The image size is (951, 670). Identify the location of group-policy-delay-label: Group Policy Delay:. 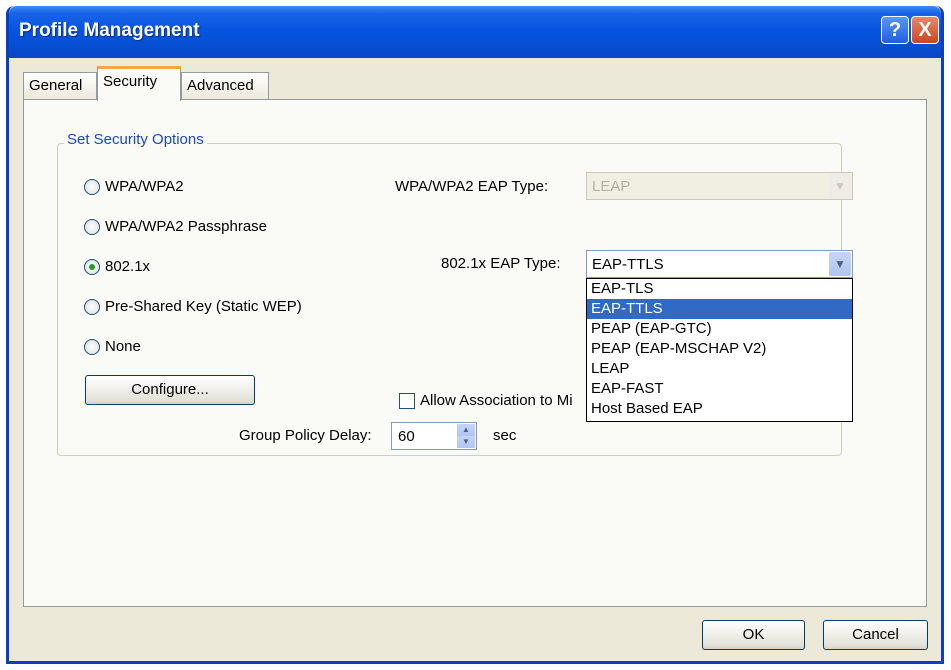
(305, 435).